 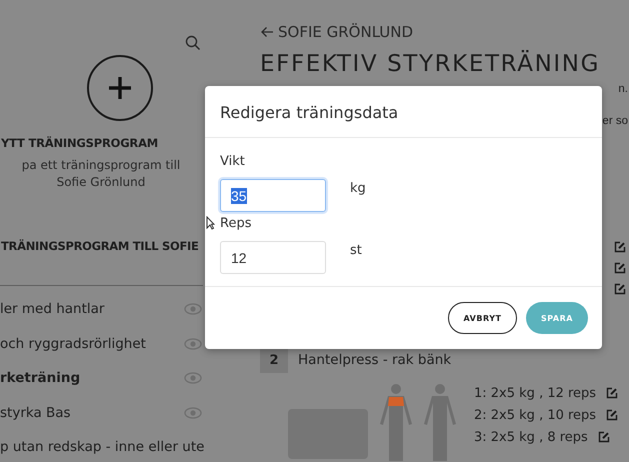 I want to click on back-link: SOFIE GRÖNLUND, so click(x=444, y=32).